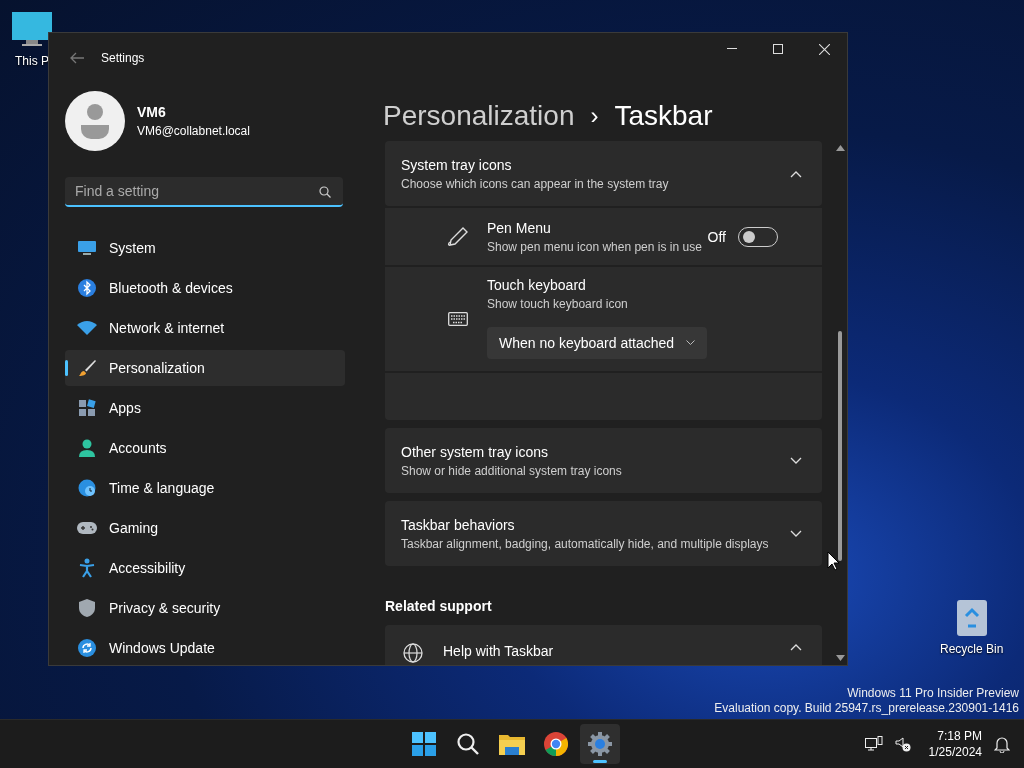  What do you see at coordinates (519, 227) in the screenshot?
I see `setting-title: Pen Menu` at bounding box center [519, 227].